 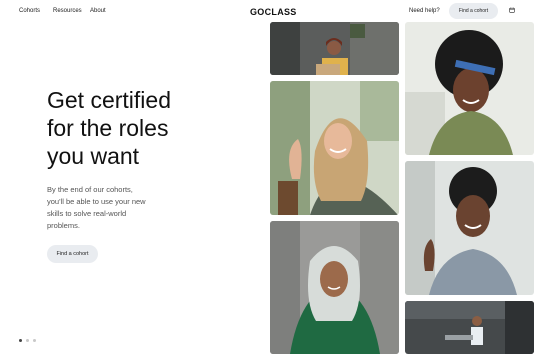 What do you see at coordinates (96, 201) in the screenshot?
I see `hero-subtitle-line-2: you'll be able to use your new` at bounding box center [96, 201].